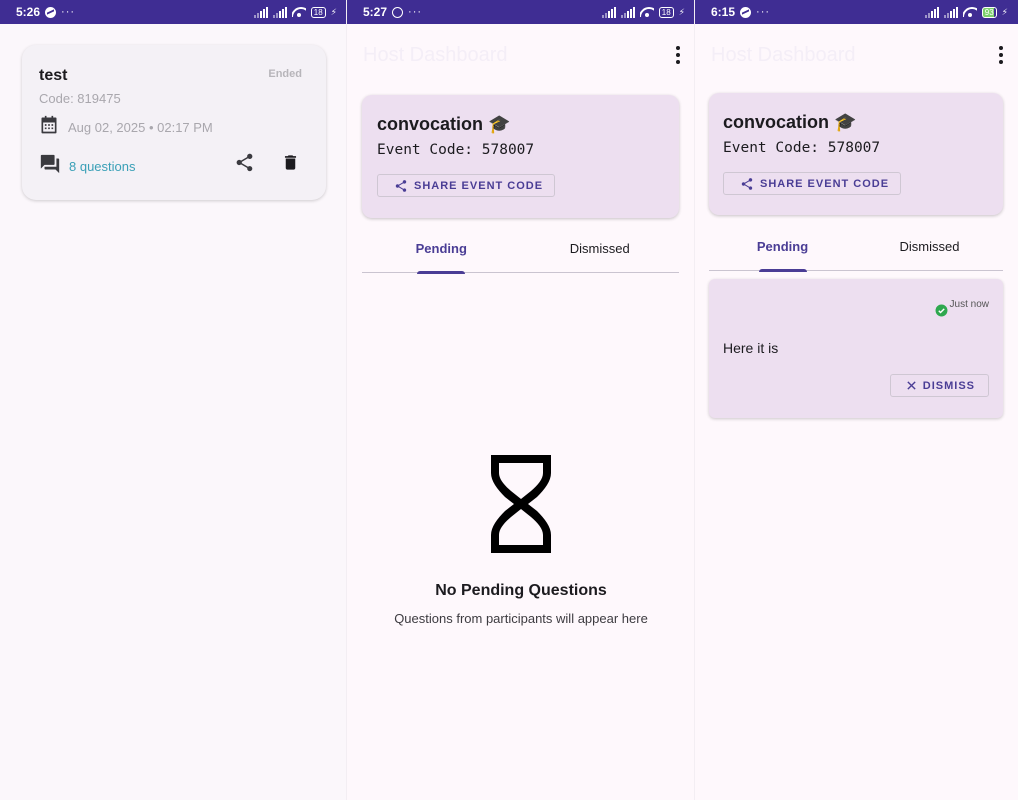  I want to click on event-date-row: Aug 02, 2025 • 02:17 PM, so click(126, 127).